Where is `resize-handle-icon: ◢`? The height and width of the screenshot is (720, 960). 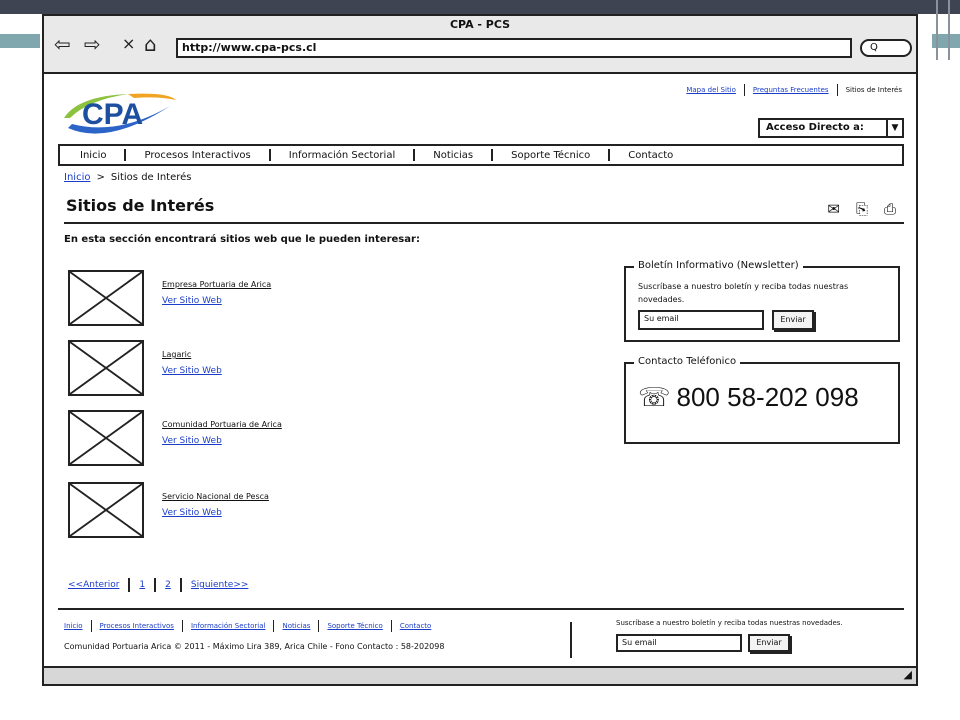 resize-handle-icon: ◢ is located at coordinates (908, 674).